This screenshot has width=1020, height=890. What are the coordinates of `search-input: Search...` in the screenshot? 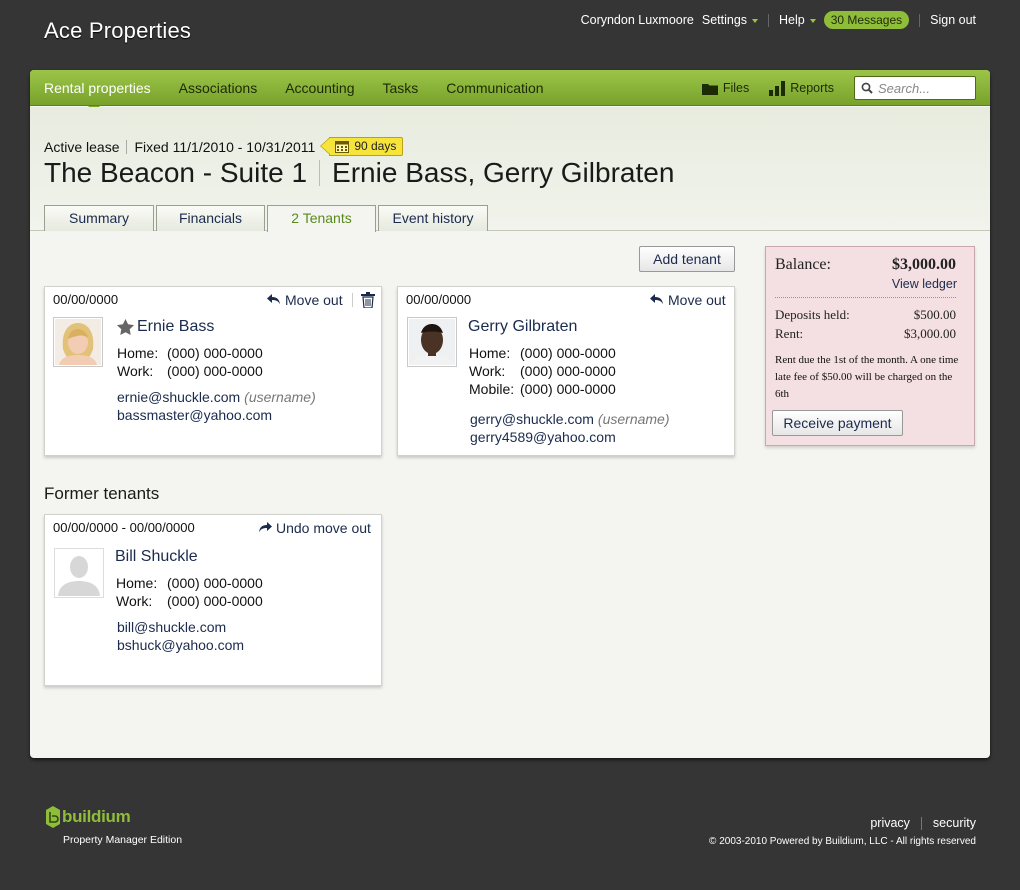 It's located at (915, 88).